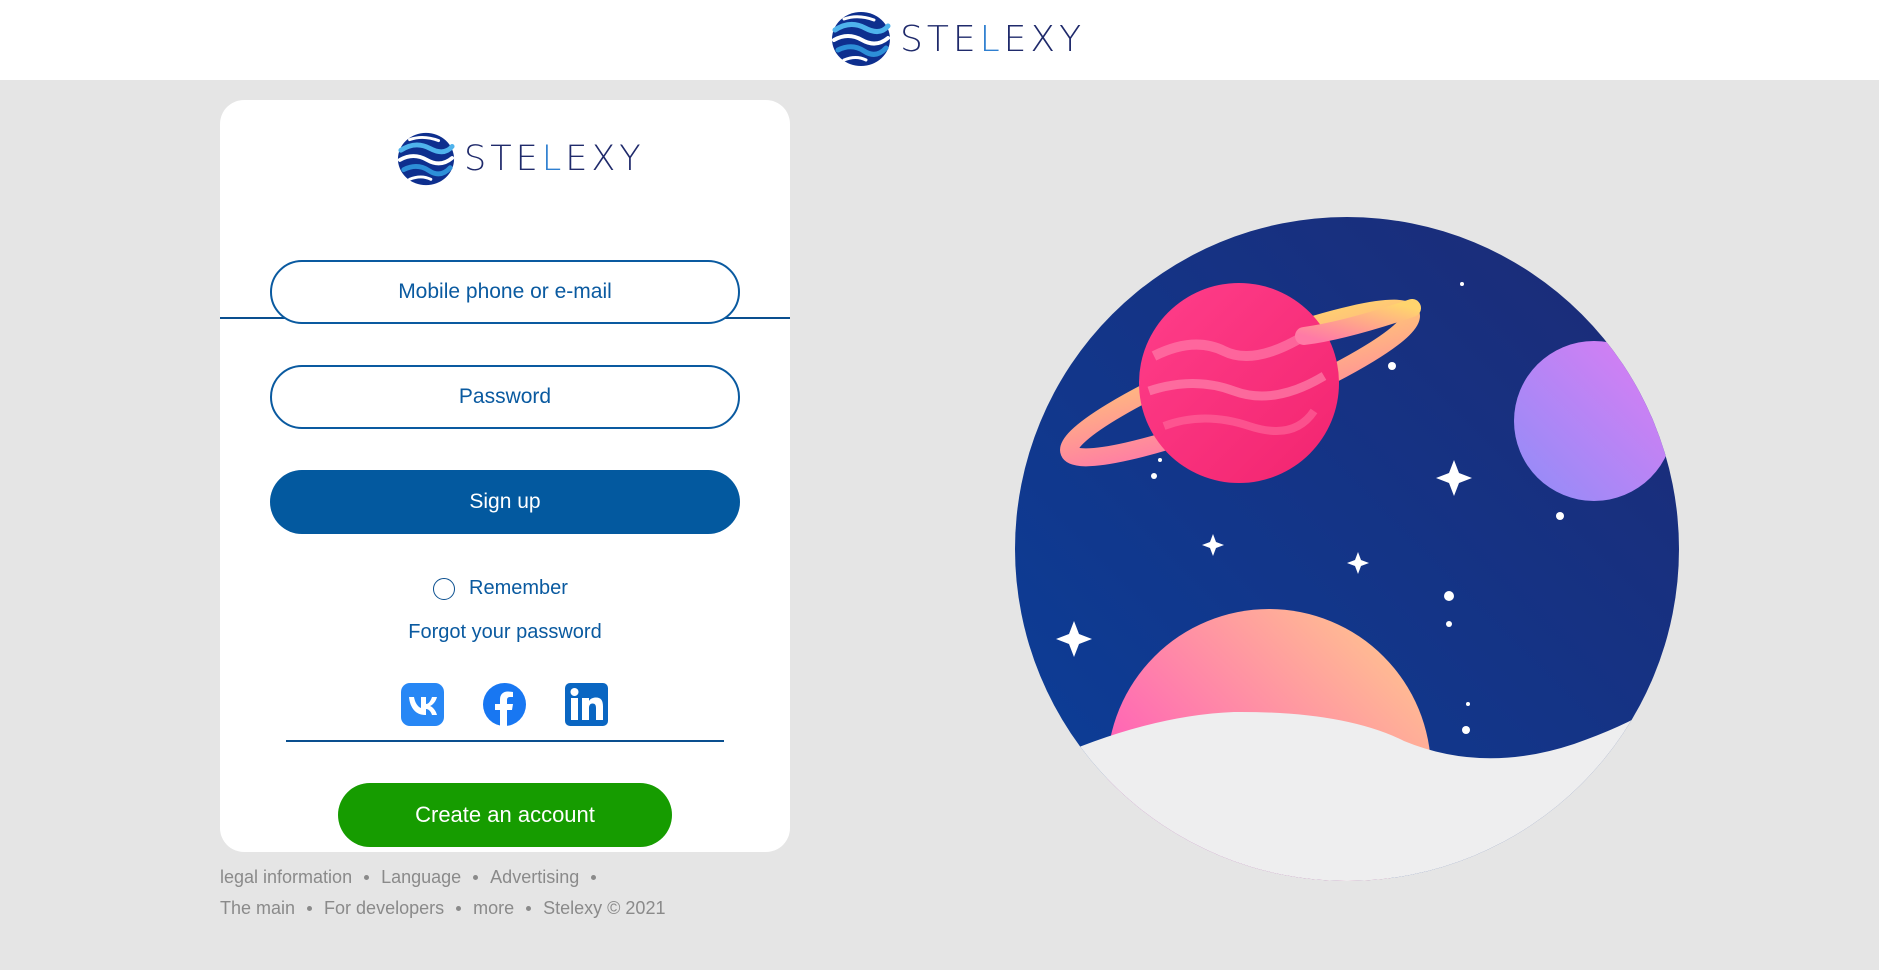 This screenshot has width=1879, height=970. Describe the element at coordinates (384, 908) in the screenshot. I see `footer-link-developers: For developers` at that location.